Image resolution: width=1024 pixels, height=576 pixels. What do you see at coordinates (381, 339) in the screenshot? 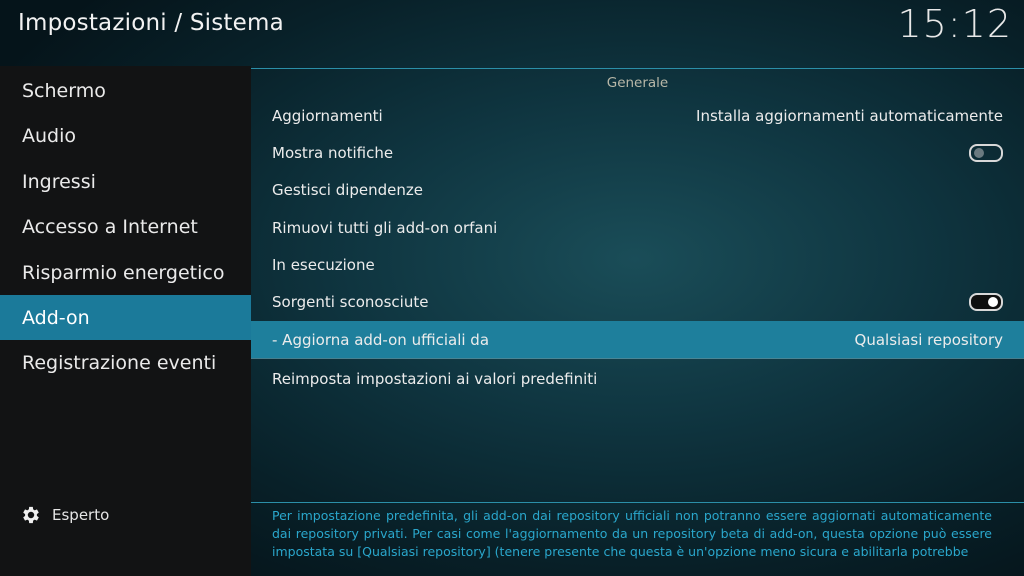
I see `setting-label: - Aggiorna add-on ufficiali da` at bounding box center [381, 339].